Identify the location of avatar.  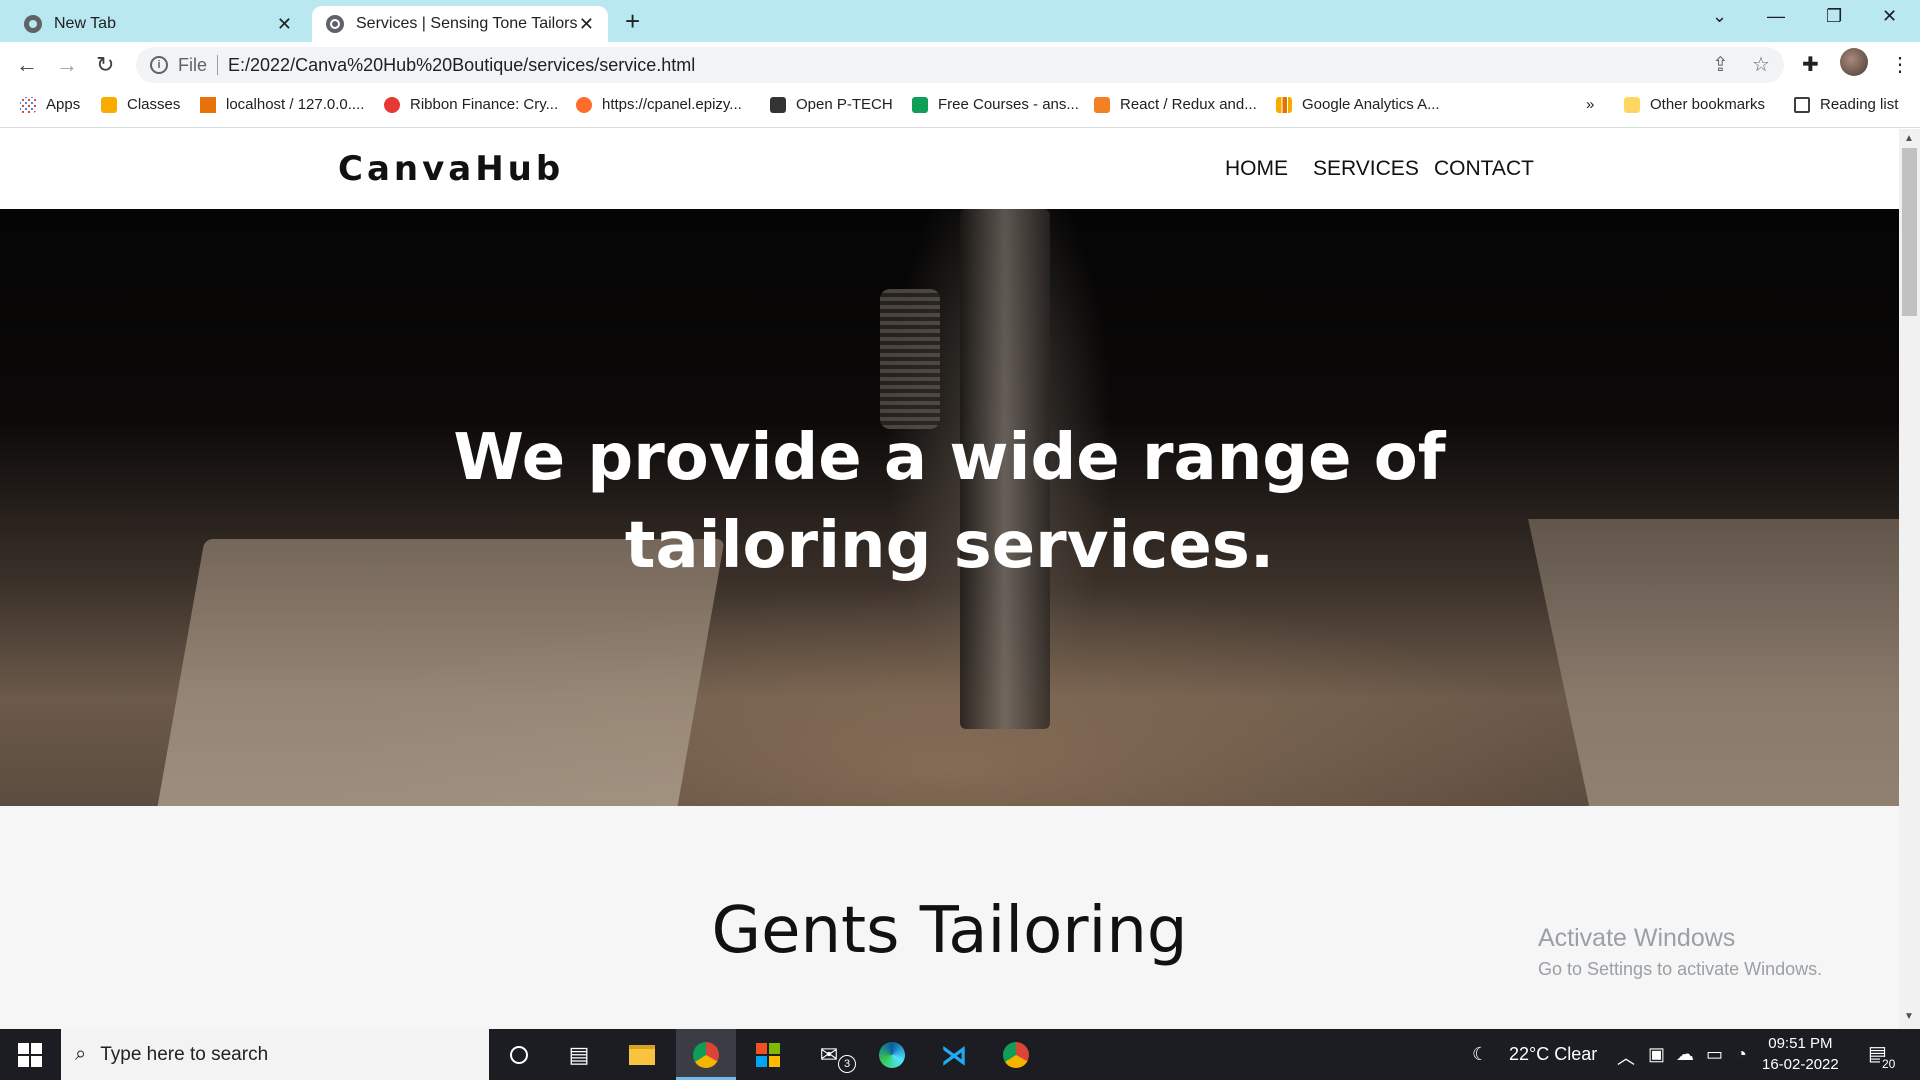
(1854, 62).